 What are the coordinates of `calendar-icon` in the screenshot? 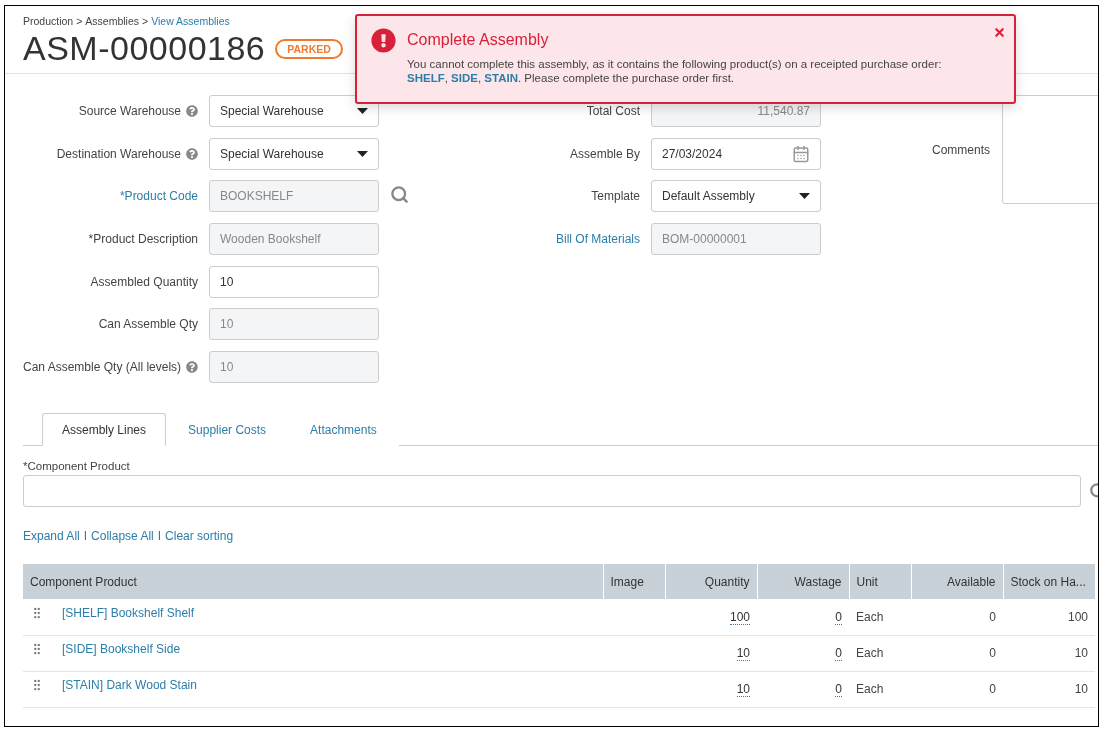 It's located at (801, 153).